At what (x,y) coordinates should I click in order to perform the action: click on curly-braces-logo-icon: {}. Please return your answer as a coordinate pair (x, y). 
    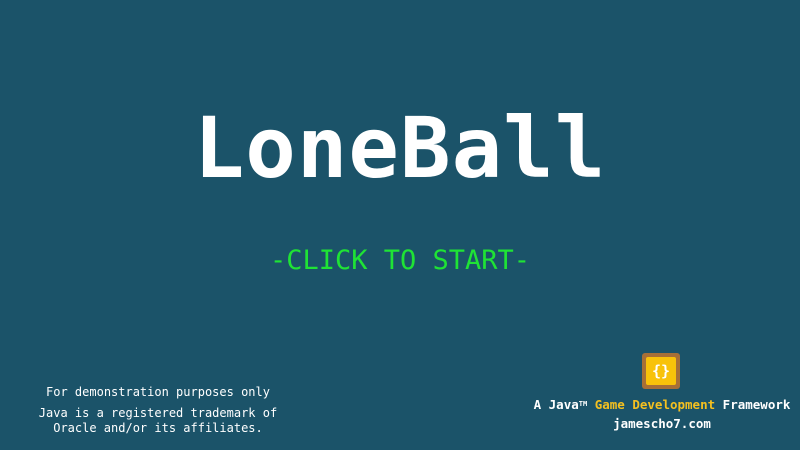
    Looking at the image, I should click on (661, 371).